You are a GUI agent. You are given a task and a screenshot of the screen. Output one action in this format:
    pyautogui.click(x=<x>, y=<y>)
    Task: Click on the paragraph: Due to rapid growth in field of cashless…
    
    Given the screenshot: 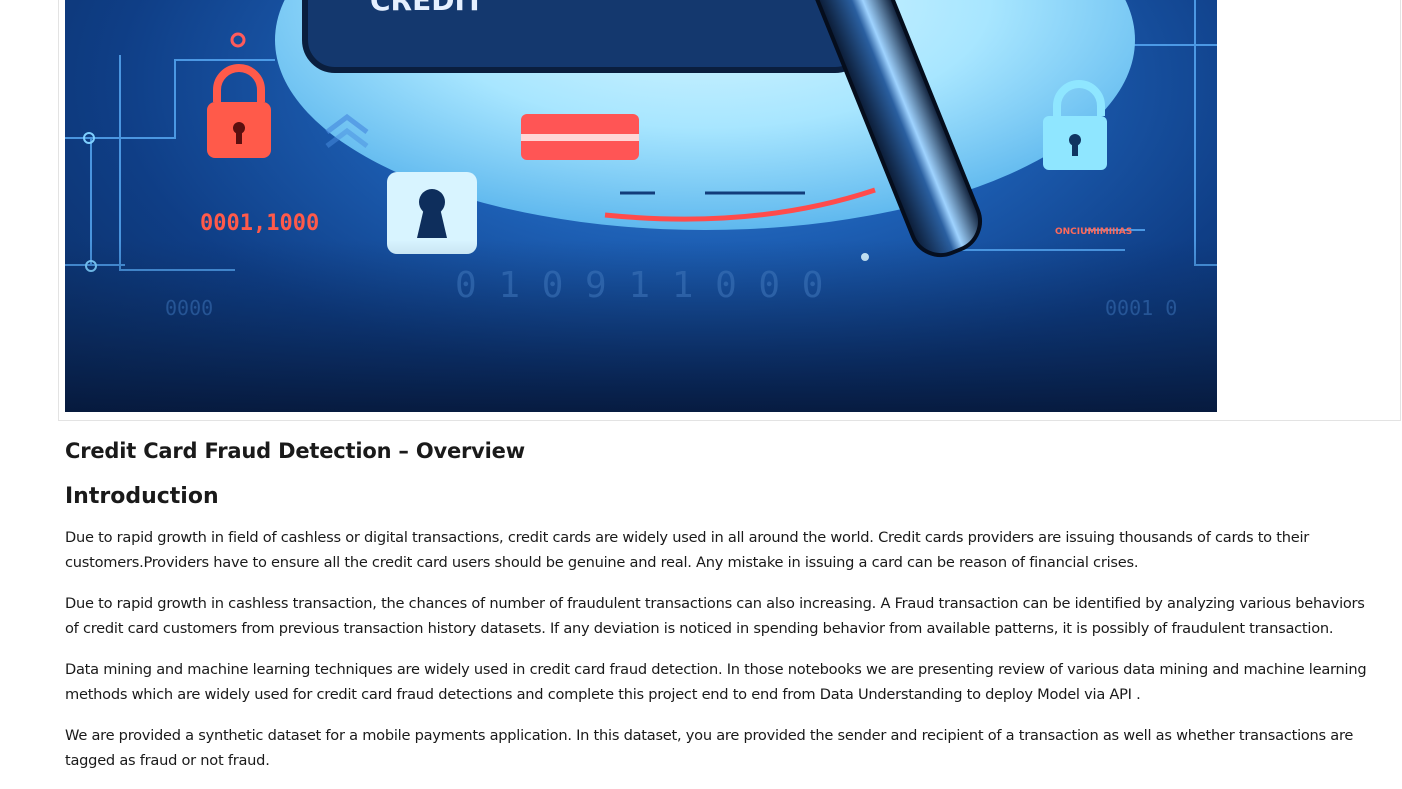 What is the action you would take?
    pyautogui.click(x=687, y=550)
    